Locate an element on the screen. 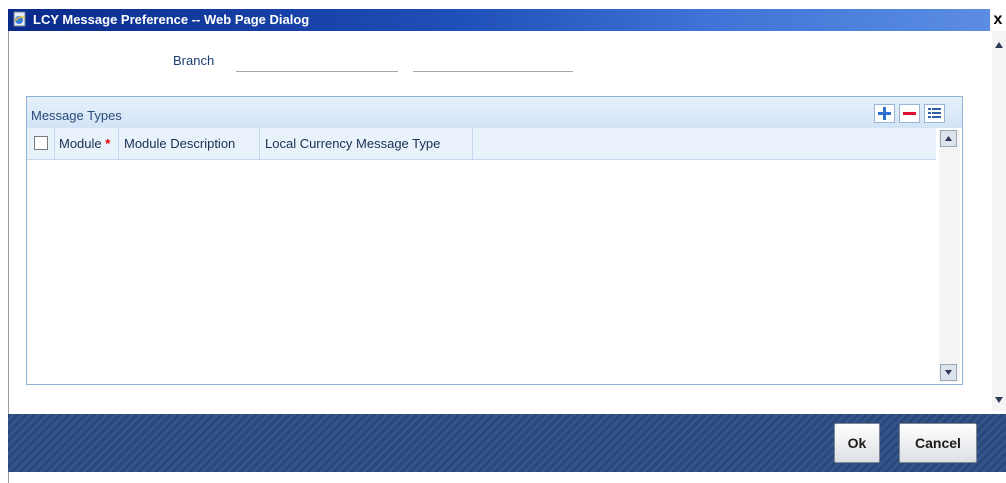  column-module-description-label: Module Description is located at coordinates (180, 143).